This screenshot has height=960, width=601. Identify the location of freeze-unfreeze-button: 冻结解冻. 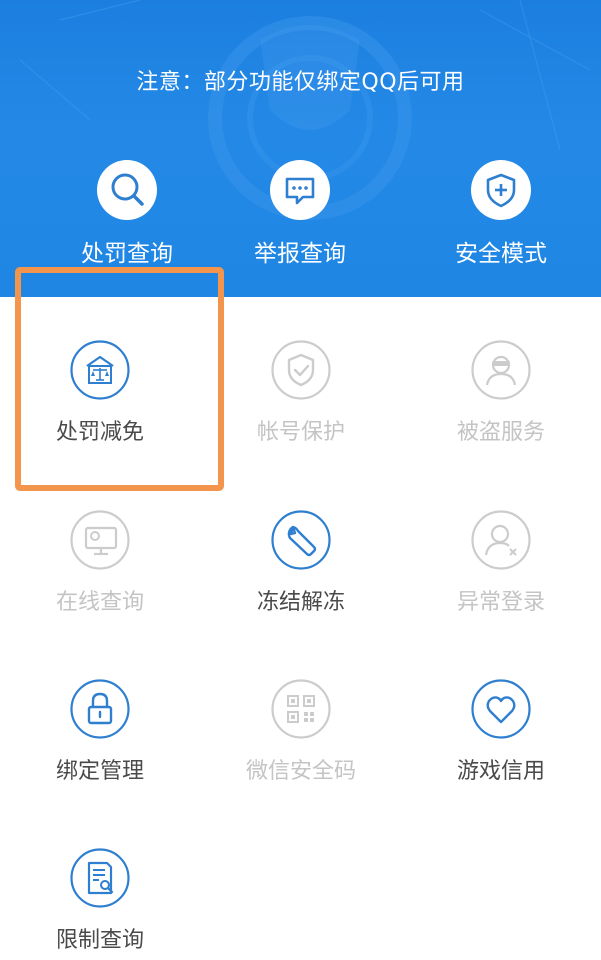
(301, 563).